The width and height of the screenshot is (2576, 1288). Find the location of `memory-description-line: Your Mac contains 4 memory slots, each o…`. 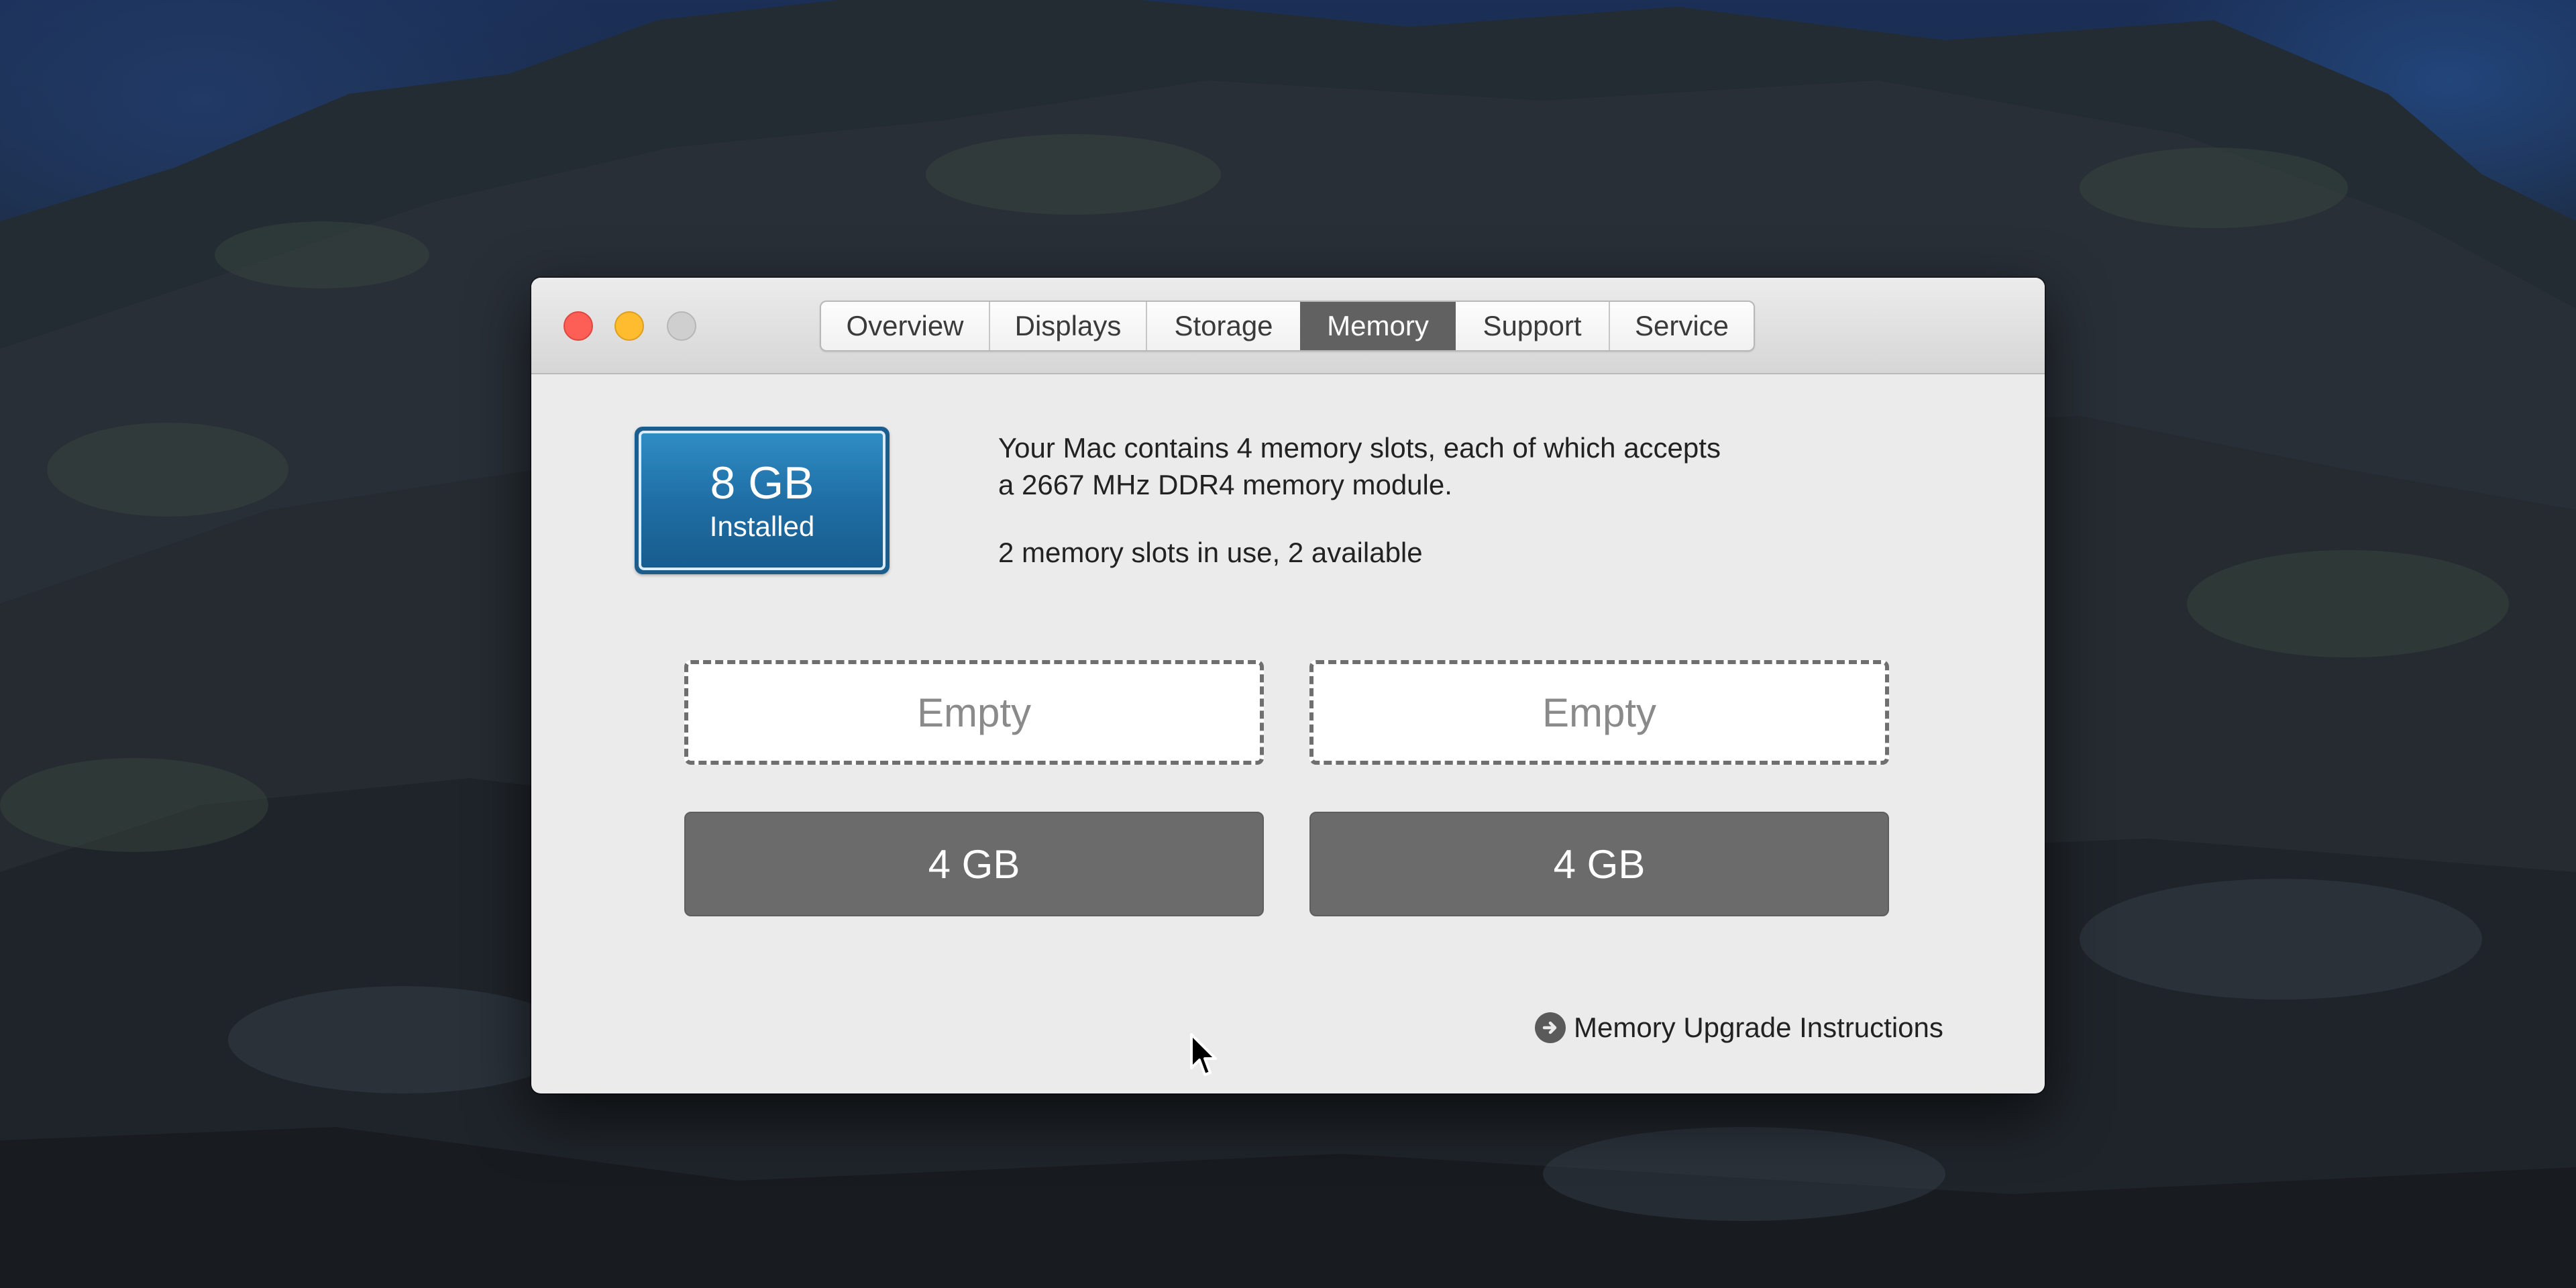

memory-description-line: Your Mac contains 4 memory slots, each o… is located at coordinates (1359, 448).